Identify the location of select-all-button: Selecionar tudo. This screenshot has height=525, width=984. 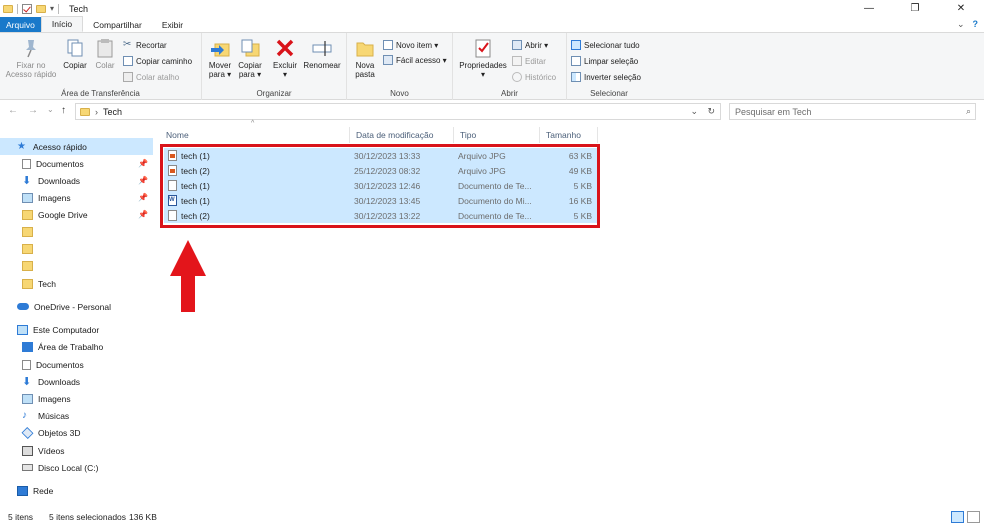
(605, 45).